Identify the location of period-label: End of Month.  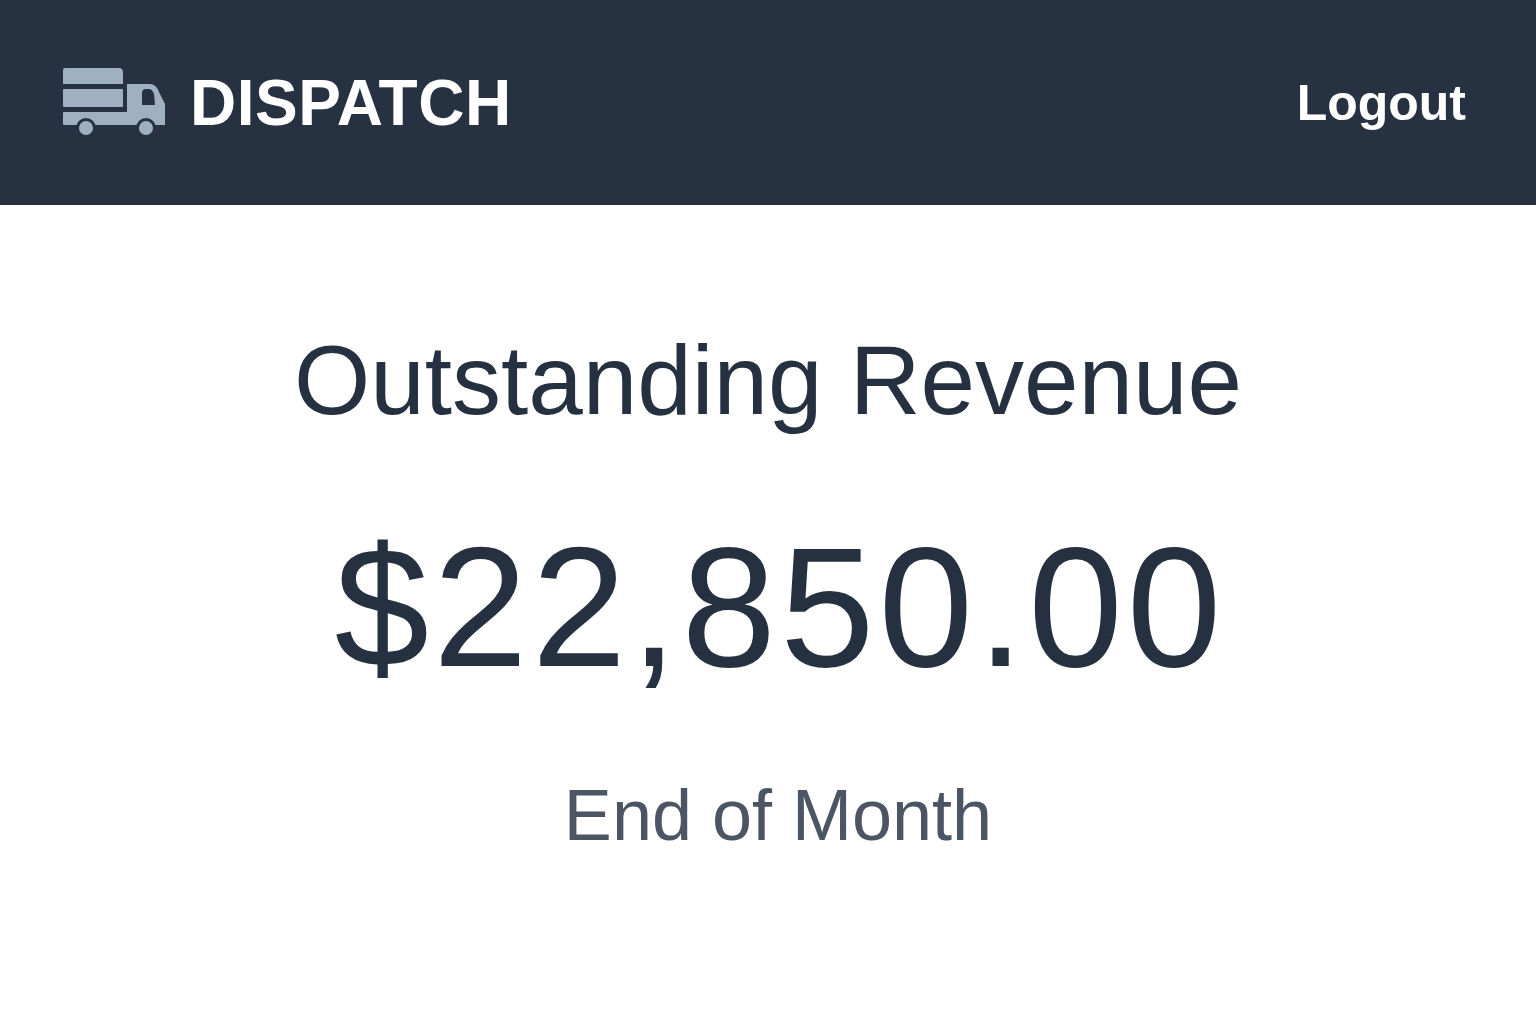
(778, 815).